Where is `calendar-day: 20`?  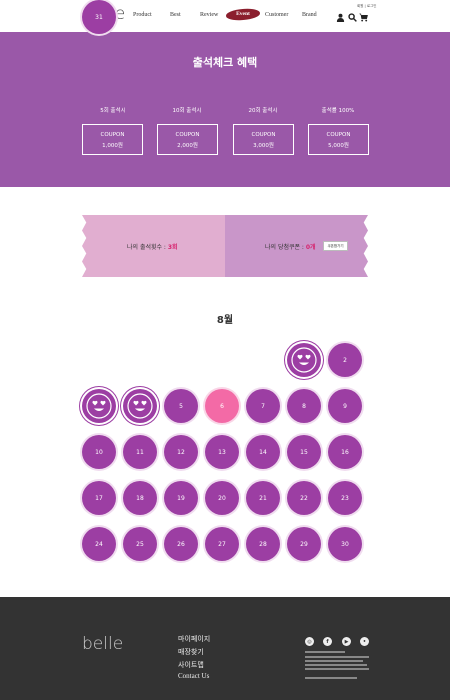
calendar-day: 20 is located at coordinates (222, 498).